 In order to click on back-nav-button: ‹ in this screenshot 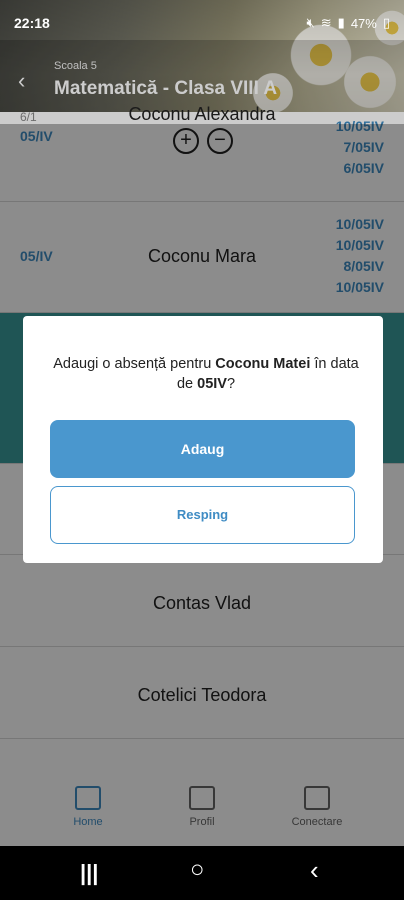, I will do `click(314, 870)`.